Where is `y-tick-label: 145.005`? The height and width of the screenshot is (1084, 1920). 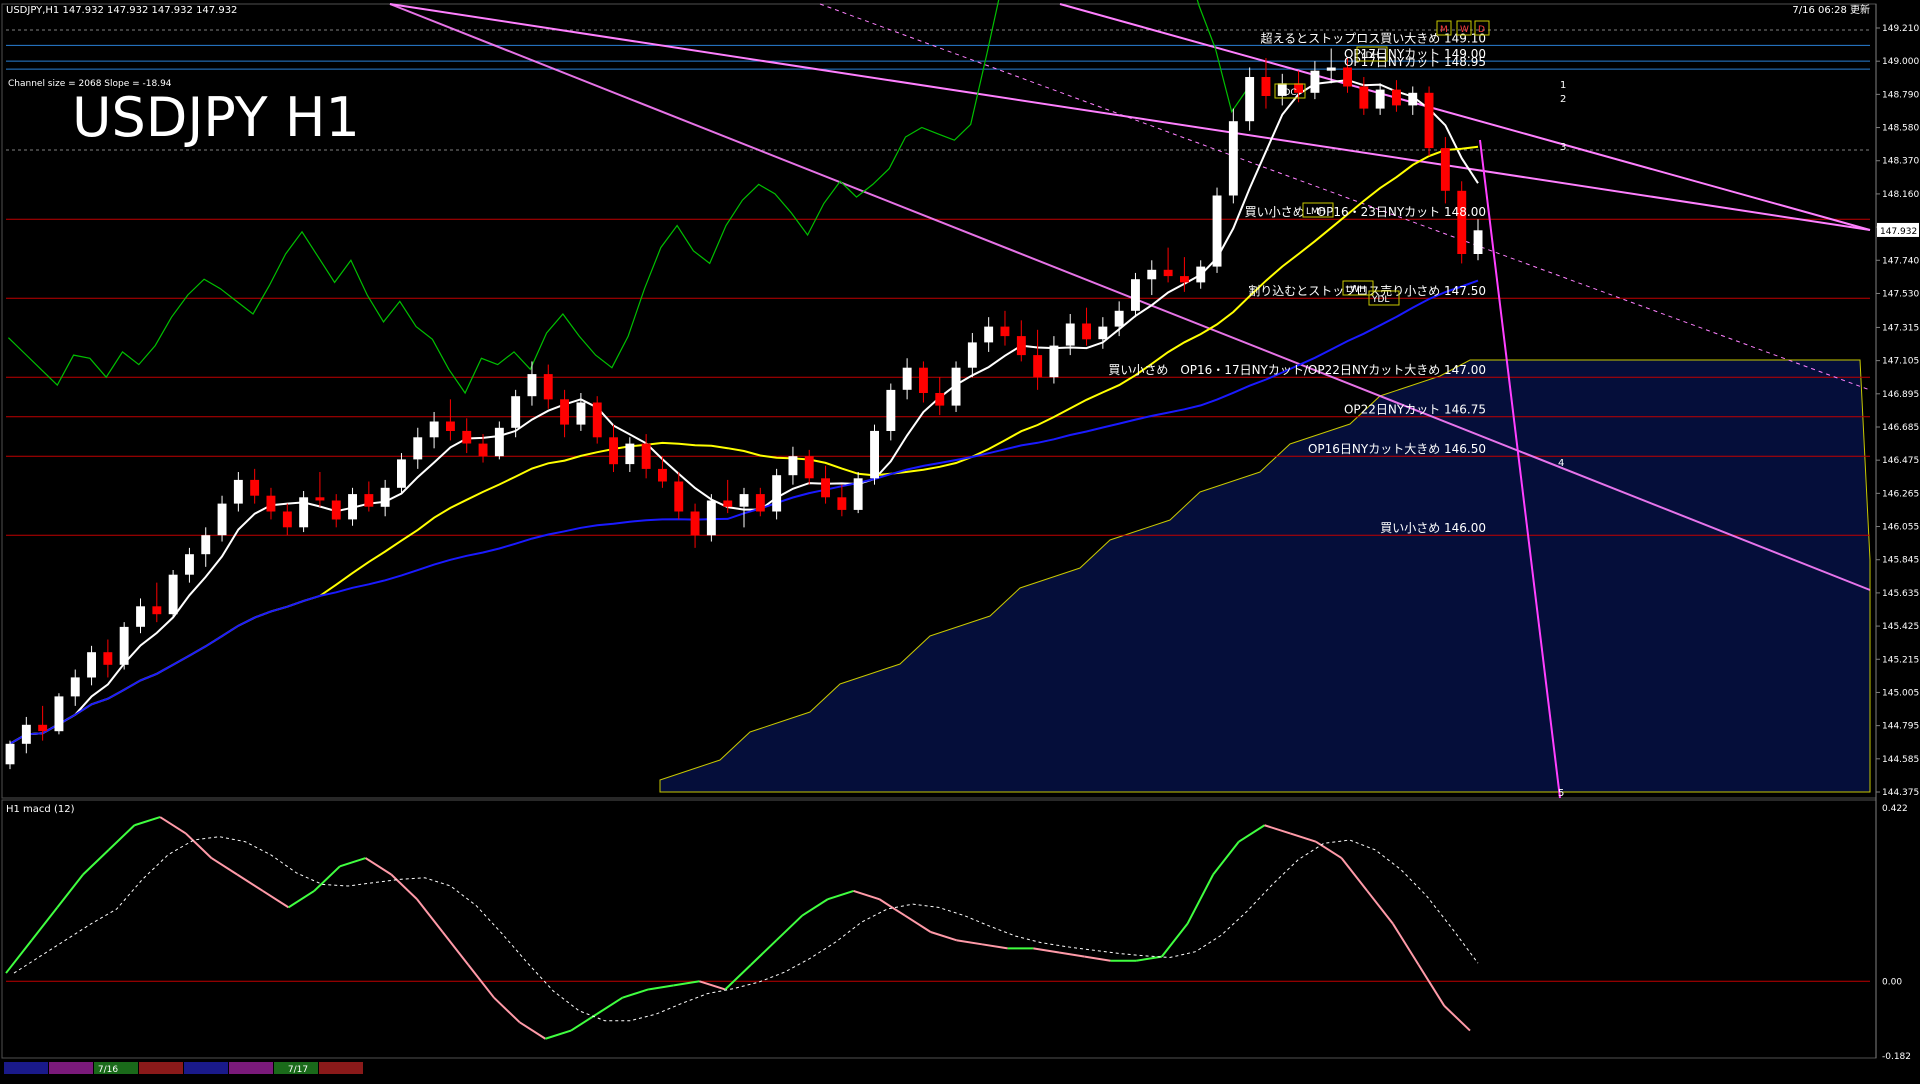
y-tick-label: 145.005 is located at coordinates (1900, 694).